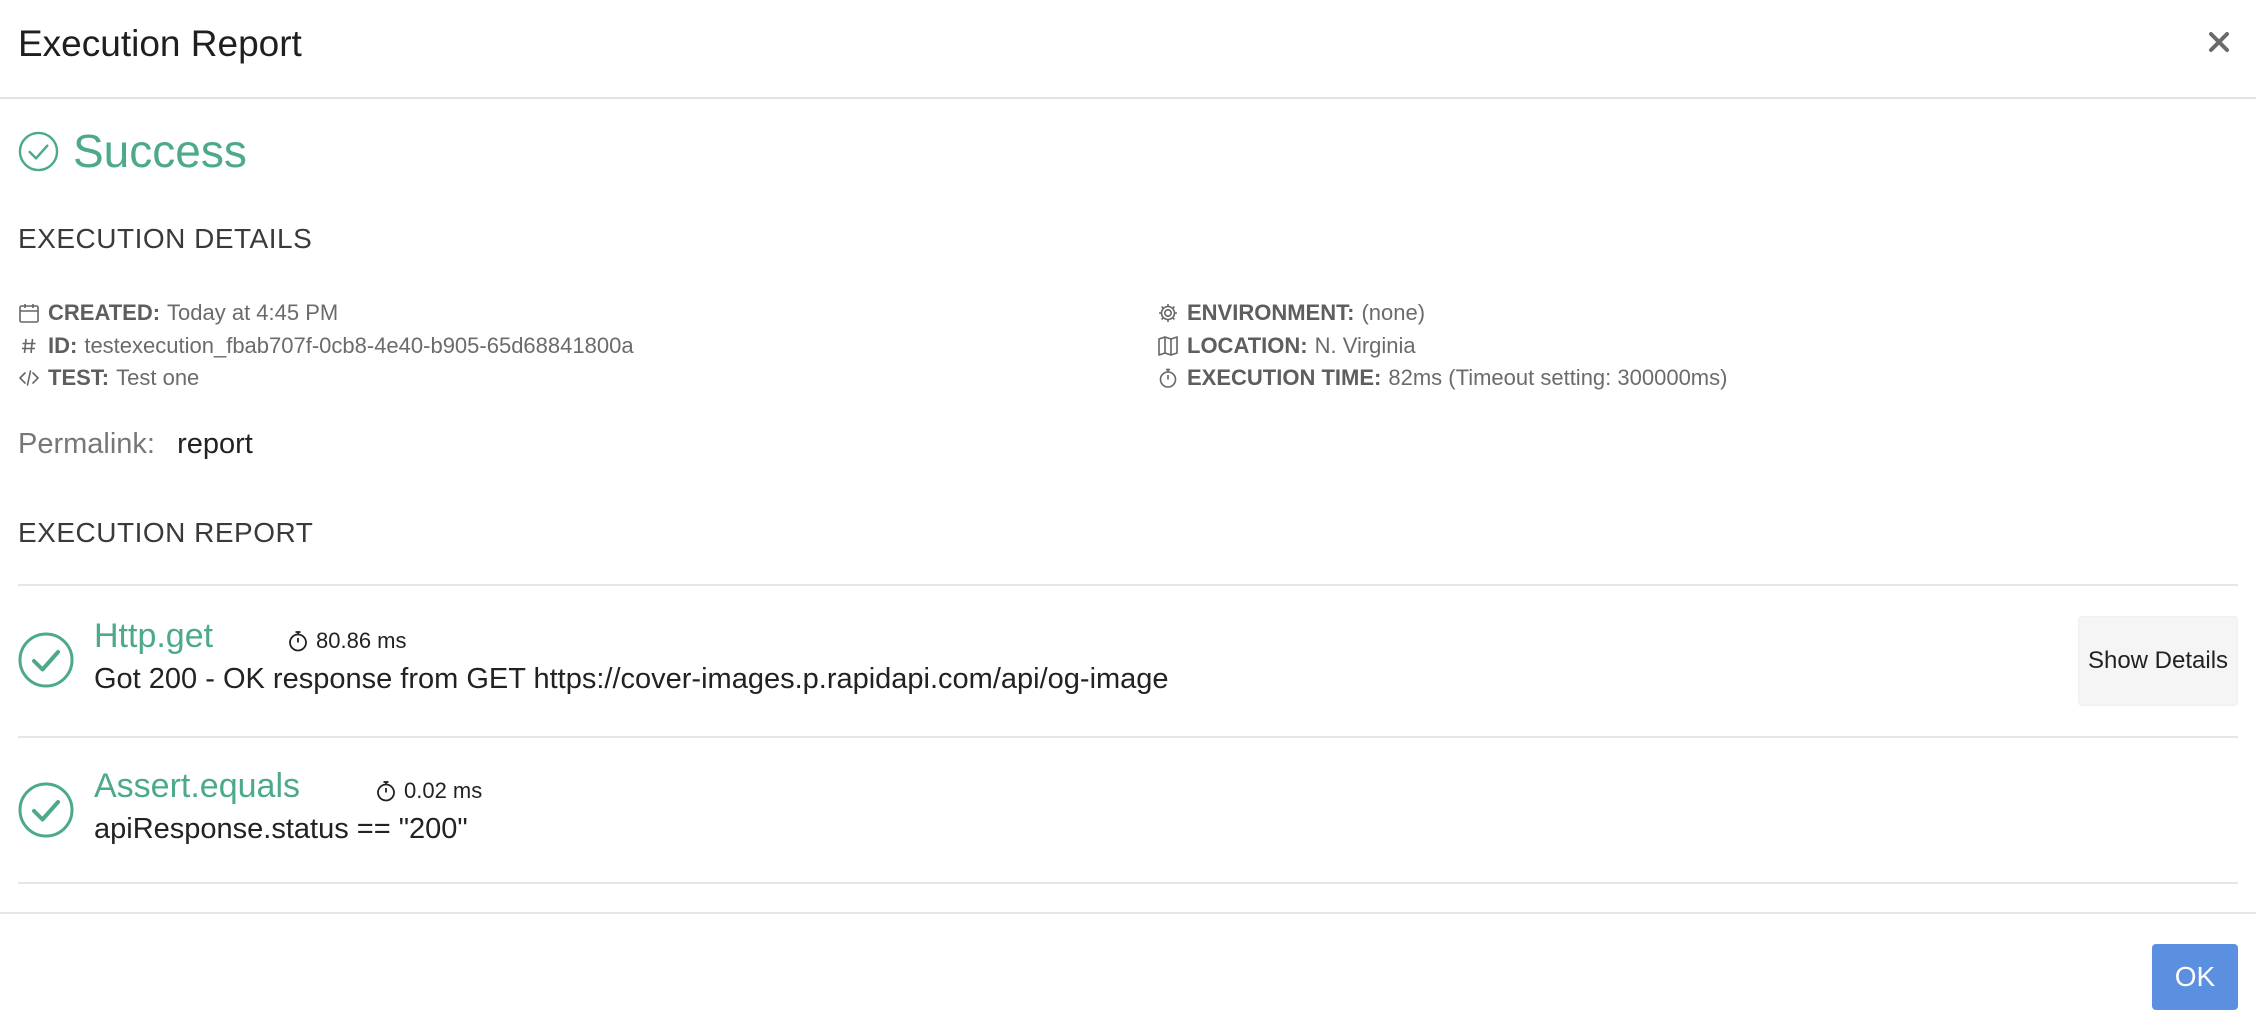 Image resolution: width=2256 pixels, height=1026 pixels. What do you see at coordinates (29, 378) in the screenshot?
I see `code-icon` at bounding box center [29, 378].